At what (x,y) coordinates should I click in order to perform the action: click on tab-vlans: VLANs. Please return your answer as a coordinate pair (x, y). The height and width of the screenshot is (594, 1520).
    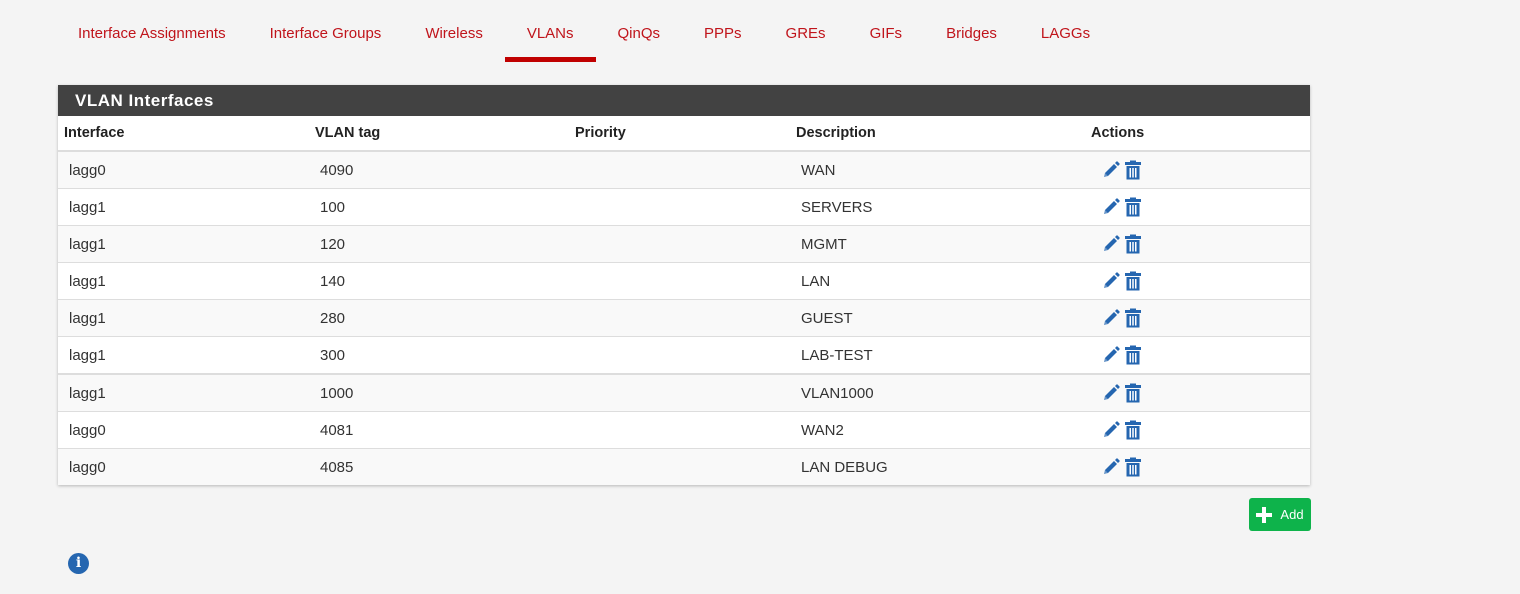
    Looking at the image, I should click on (550, 31).